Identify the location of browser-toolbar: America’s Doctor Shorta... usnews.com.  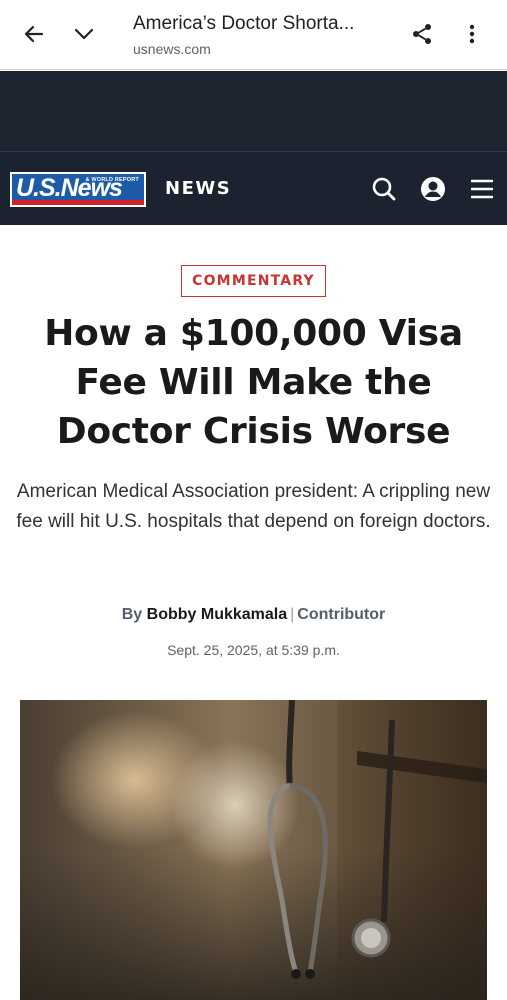
(253, 35).